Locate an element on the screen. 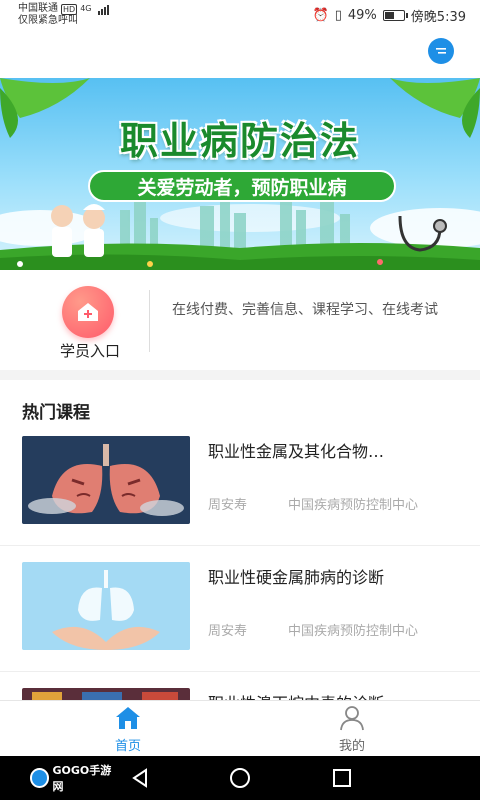 This screenshot has width=480, height=800. student-entry-description: 在线付费、完善信息、课程学习、在线考试 is located at coordinates (305, 310).